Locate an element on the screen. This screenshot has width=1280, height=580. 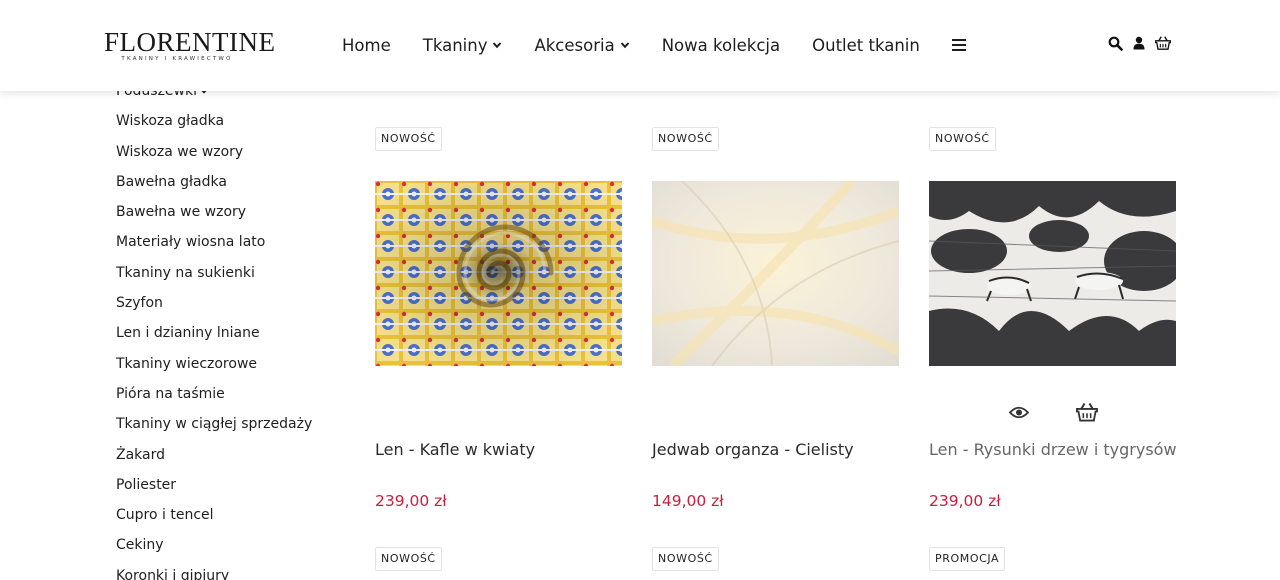
hamburger-icon is located at coordinates (958, 45).